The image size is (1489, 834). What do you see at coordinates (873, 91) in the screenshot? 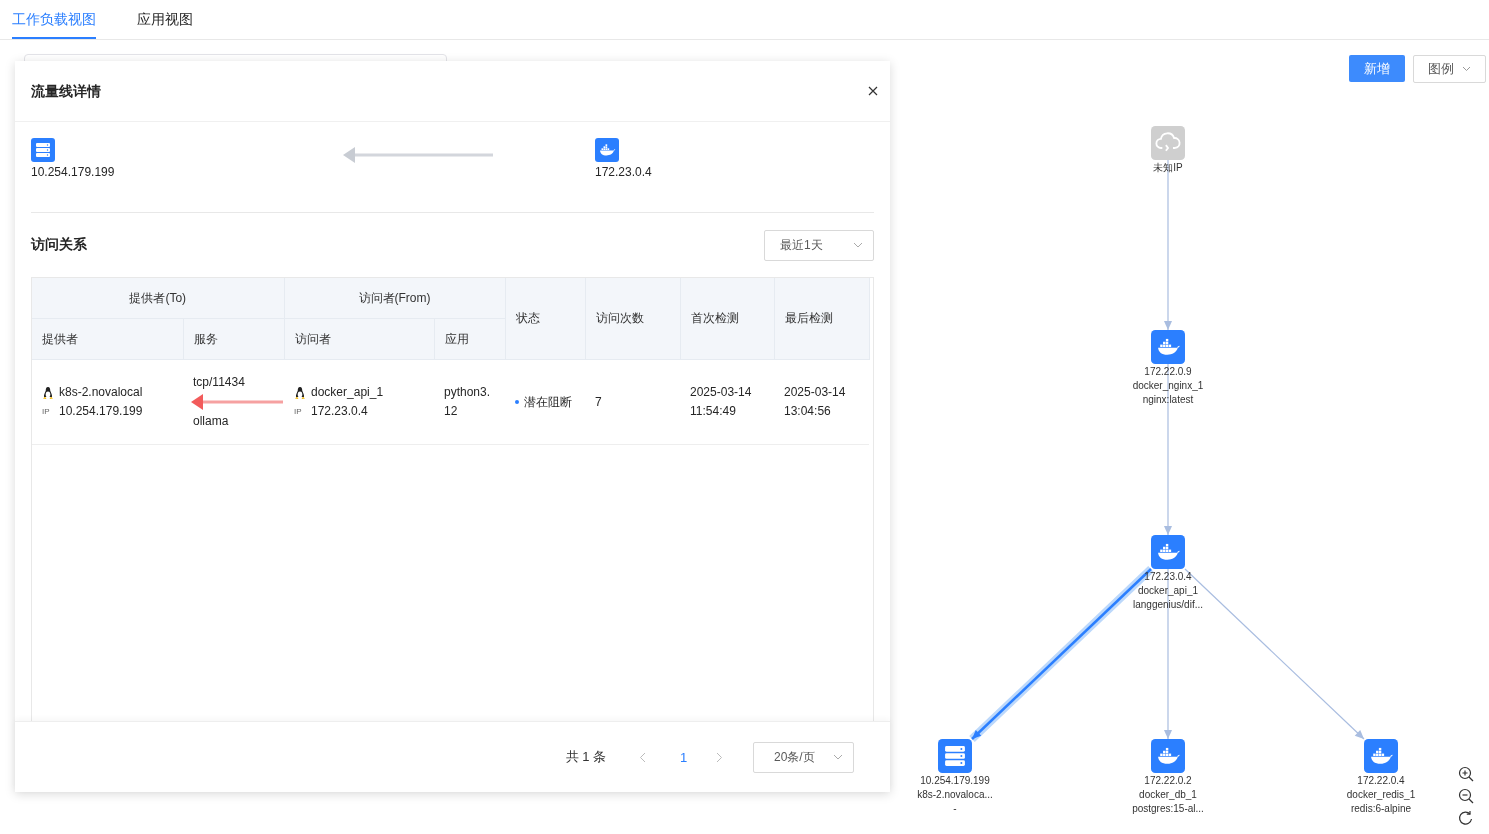
I see `close-button` at bounding box center [873, 91].